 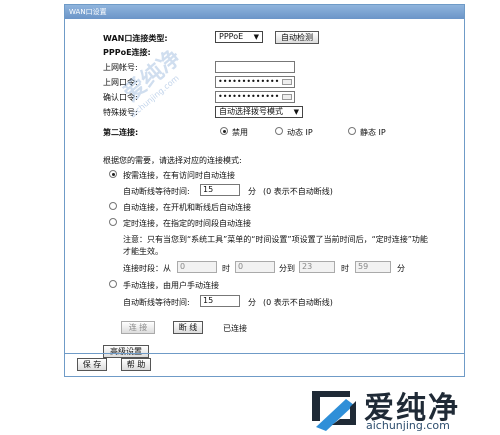 I want to click on on-demand-hint: (0 表示不自动断线), so click(x=298, y=191).